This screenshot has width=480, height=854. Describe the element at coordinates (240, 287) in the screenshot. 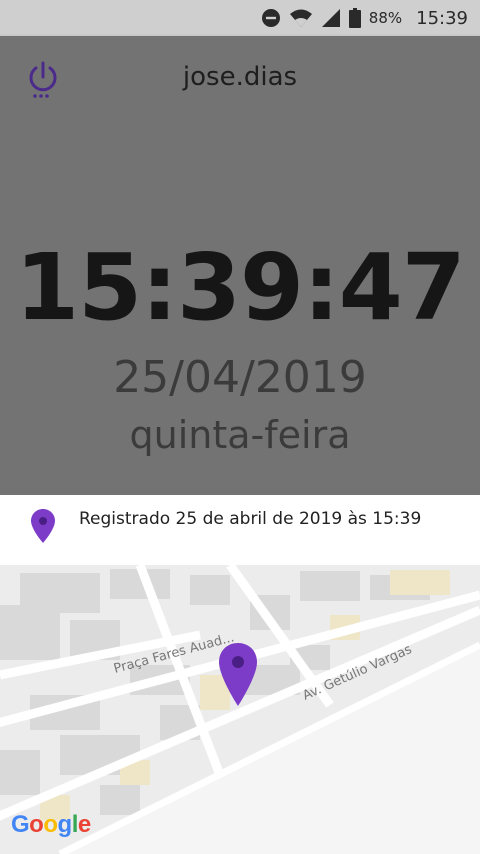

I see `clock-time: 15:39:47` at that location.